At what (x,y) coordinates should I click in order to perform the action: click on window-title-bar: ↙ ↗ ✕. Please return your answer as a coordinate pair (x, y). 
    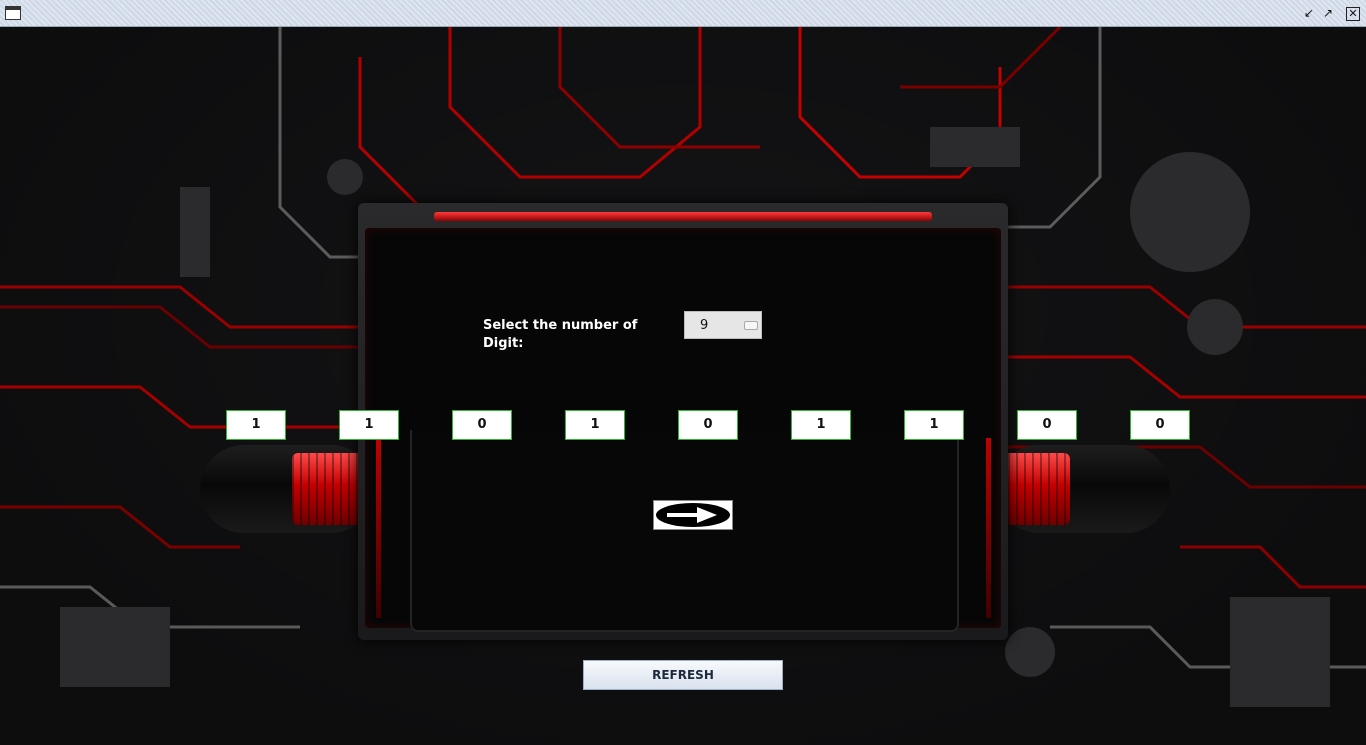
    Looking at the image, I should click on (683, 13).